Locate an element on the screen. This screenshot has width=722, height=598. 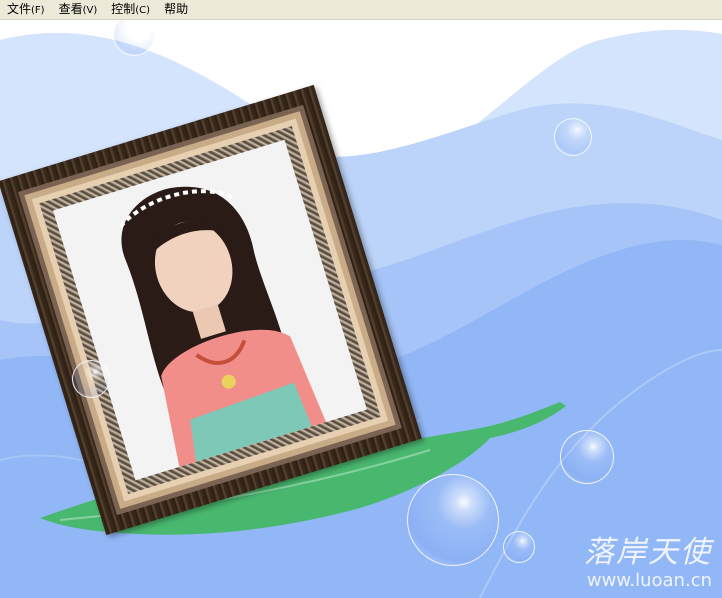
menu-bar: 文件(F) 查看(V) 控制(C) 帮助 is located at coordinates (361, 10).